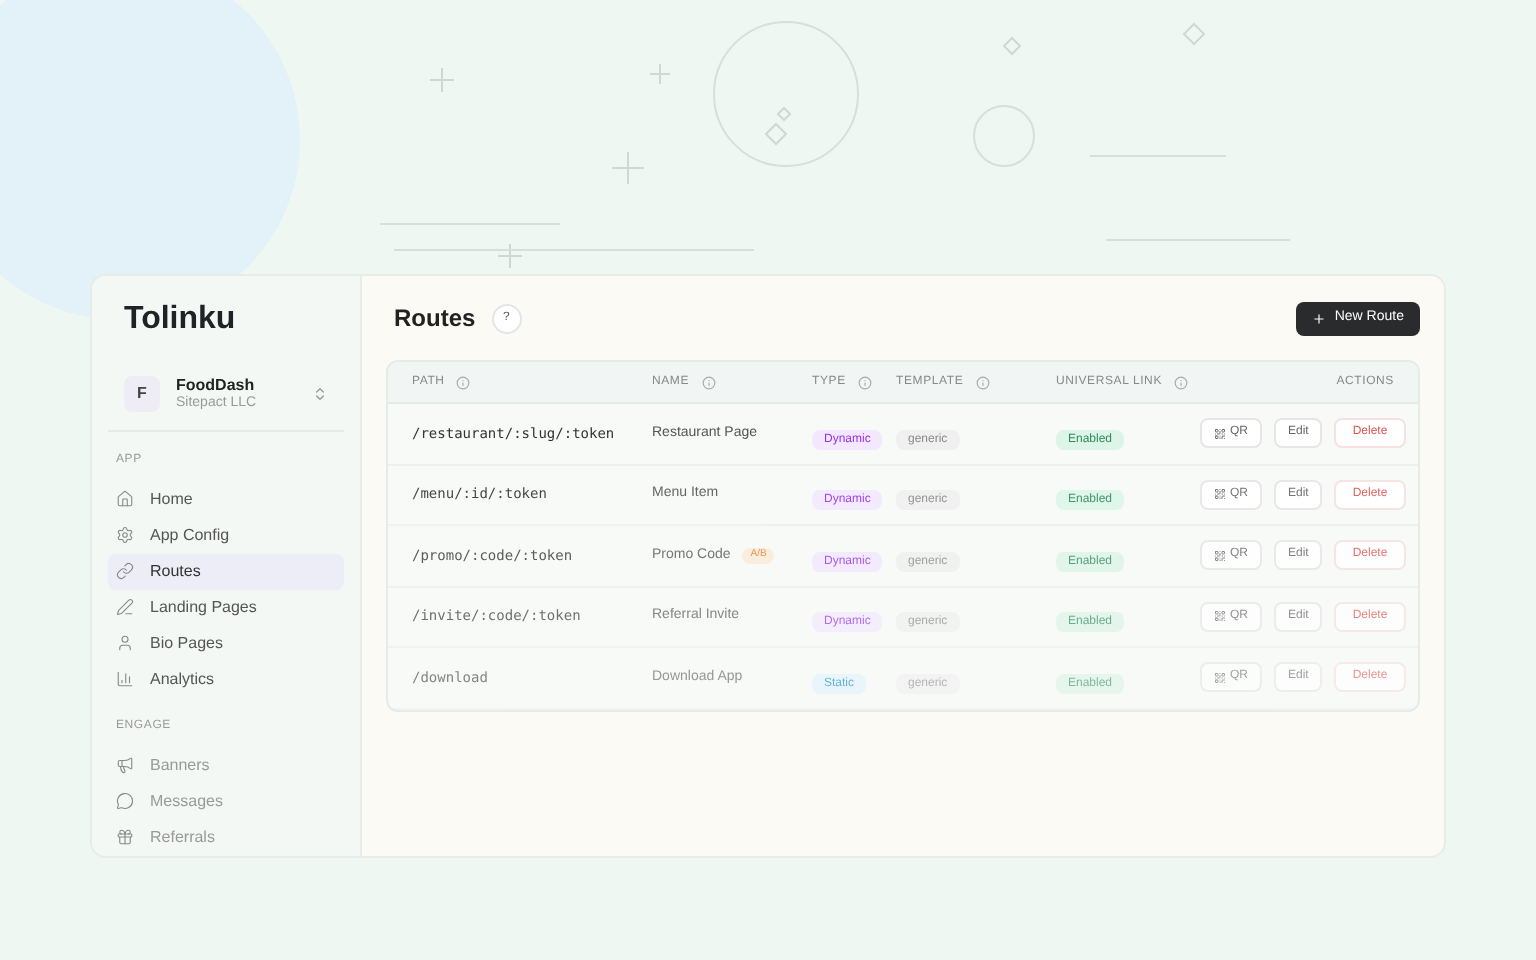 The image size is (1536, 960). I want to click on plus-icon, so click(1319, 318).